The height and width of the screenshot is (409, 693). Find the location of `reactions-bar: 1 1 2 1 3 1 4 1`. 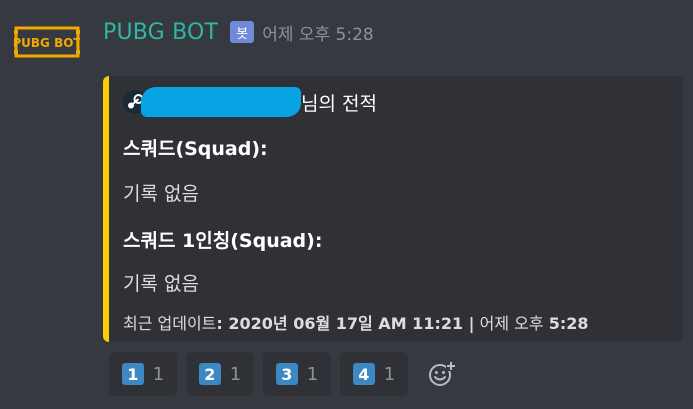

reactions-bar: 1 1 2 1 3 1 4 1 is located at coordinates (283, 374).